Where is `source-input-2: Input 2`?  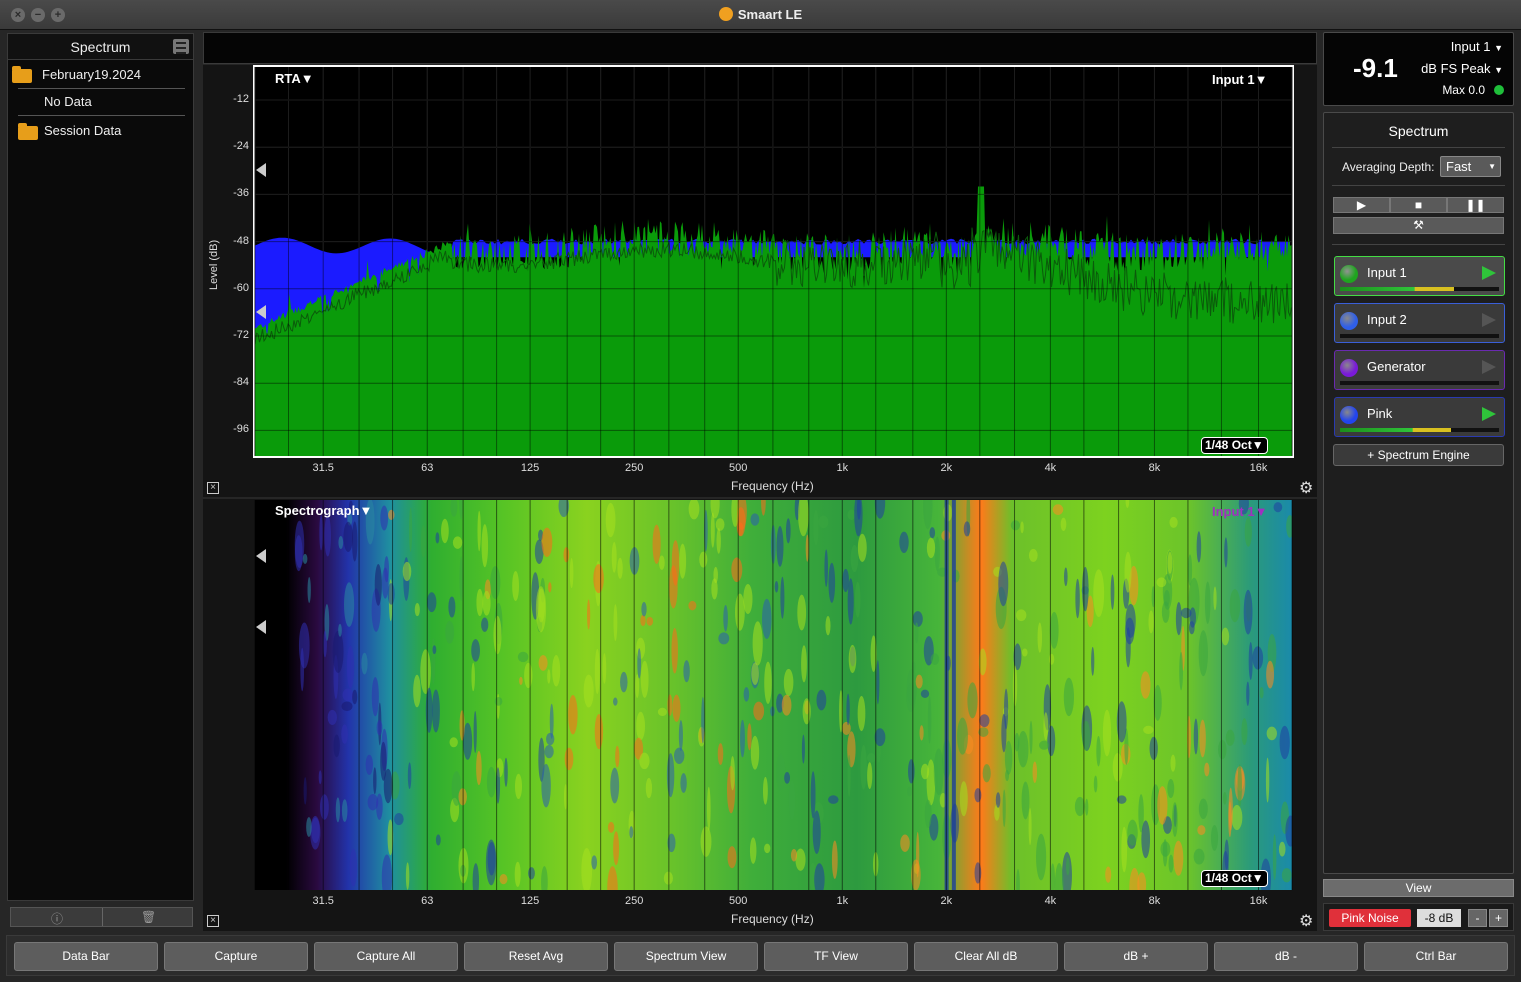 source-input-2: Input 2 is located at coordinates (1419, 323).